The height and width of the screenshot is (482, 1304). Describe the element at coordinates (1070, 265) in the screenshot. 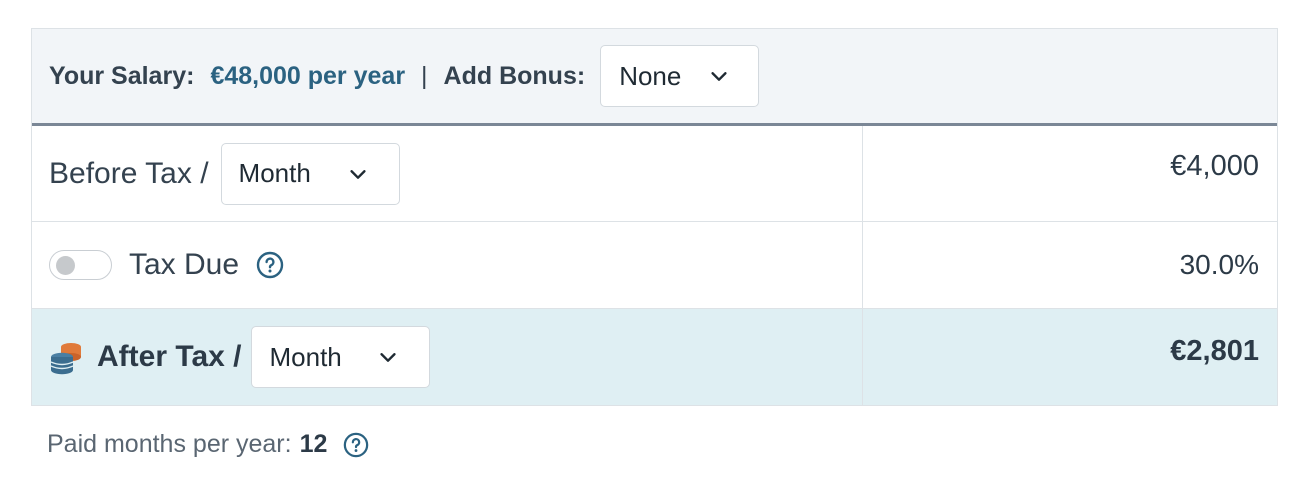

I see `tax-due-value-cell: 30.0%` at that location.